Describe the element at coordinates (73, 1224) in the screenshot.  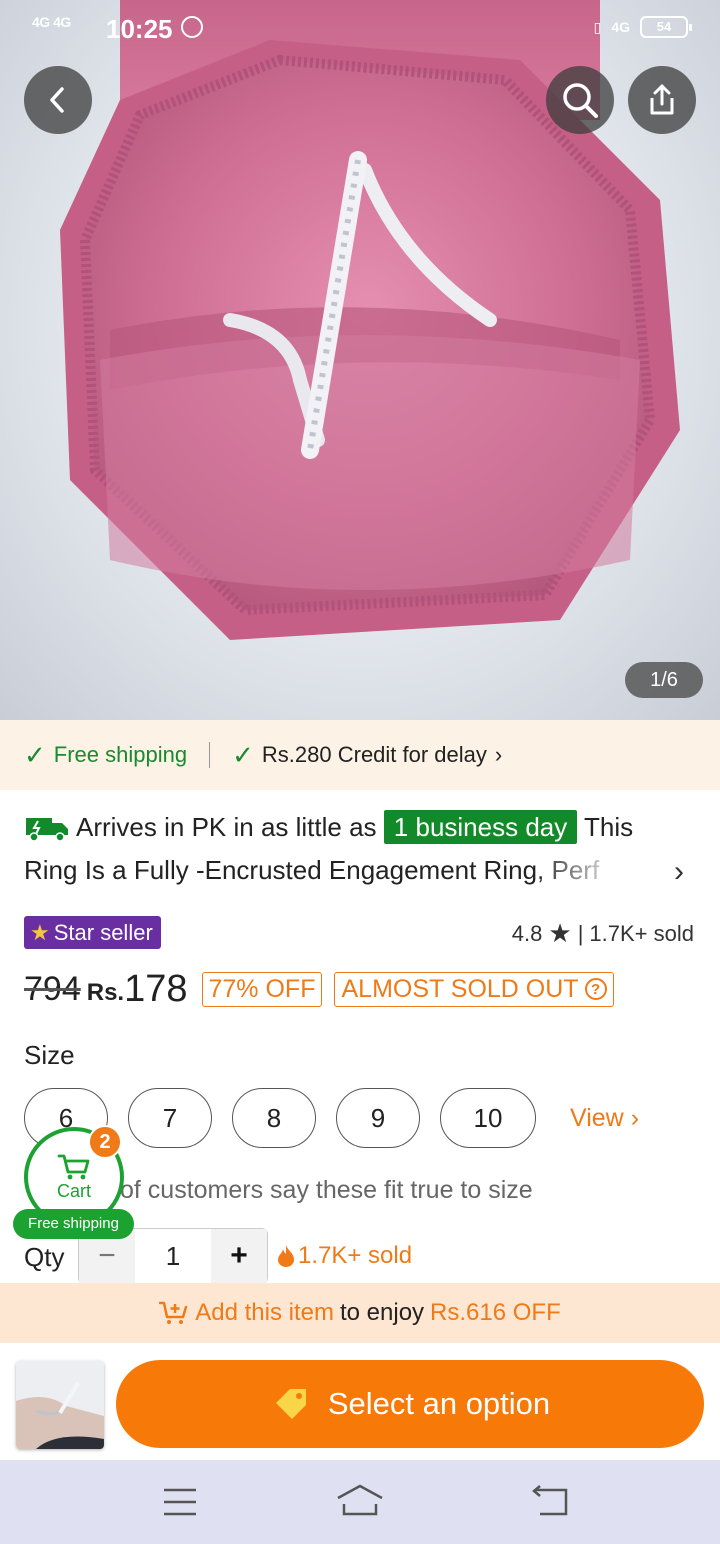
I see `cart-free-shipping-label: Free shipping` at that location.